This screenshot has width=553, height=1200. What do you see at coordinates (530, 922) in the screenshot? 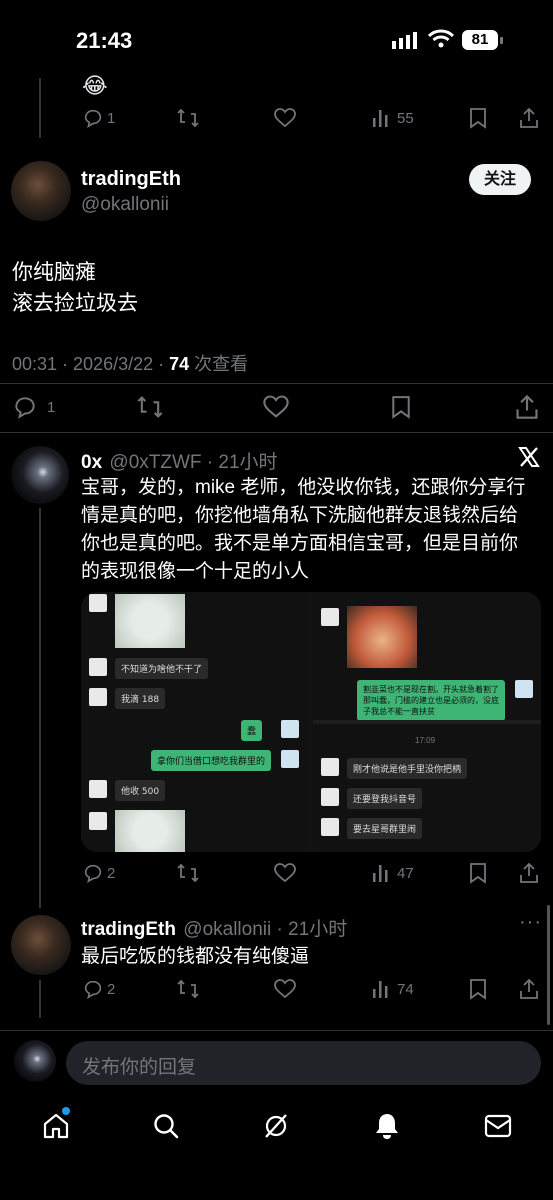
I see `more-options-icon: ···` at bounding box center [530, 922].